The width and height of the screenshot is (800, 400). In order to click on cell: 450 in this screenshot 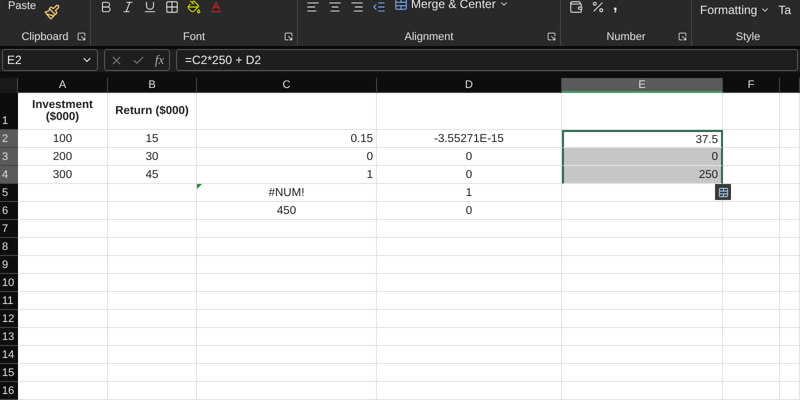, I will do `click(287, 211)`.